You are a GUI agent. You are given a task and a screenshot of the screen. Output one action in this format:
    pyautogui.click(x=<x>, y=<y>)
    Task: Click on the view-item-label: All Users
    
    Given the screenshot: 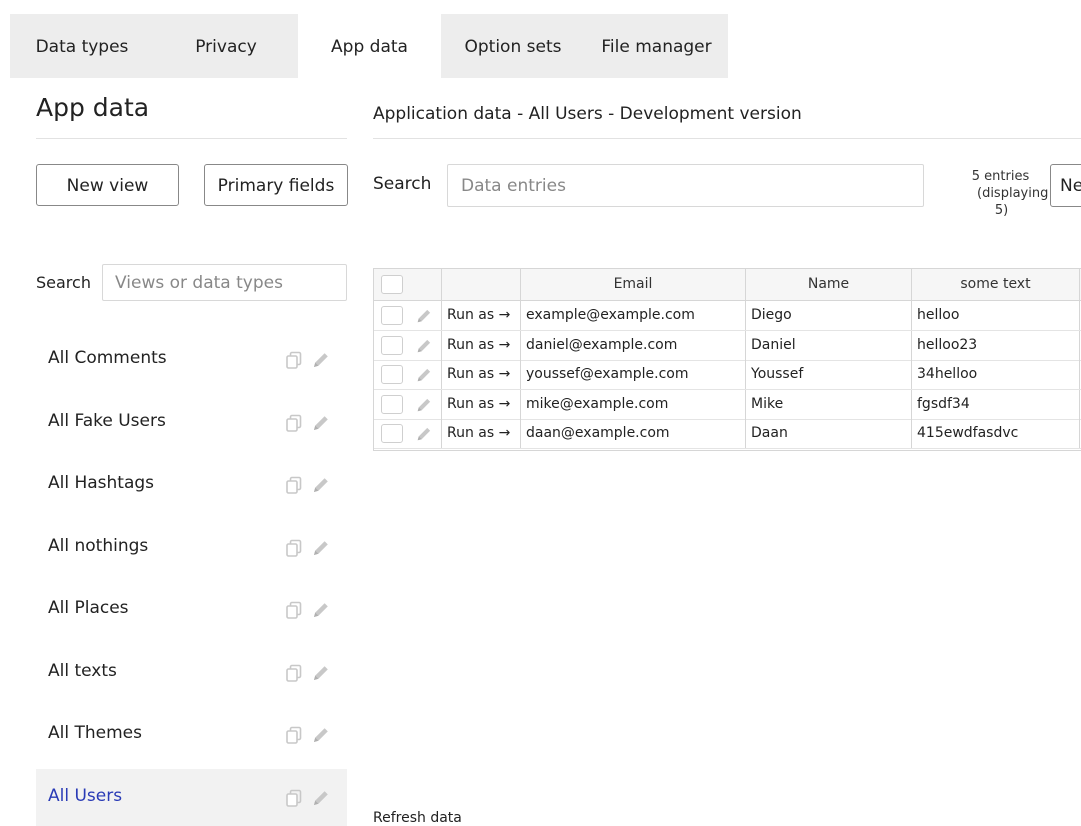 What is the action you would take?
    pyautogui.click(x=85, y=795)
    